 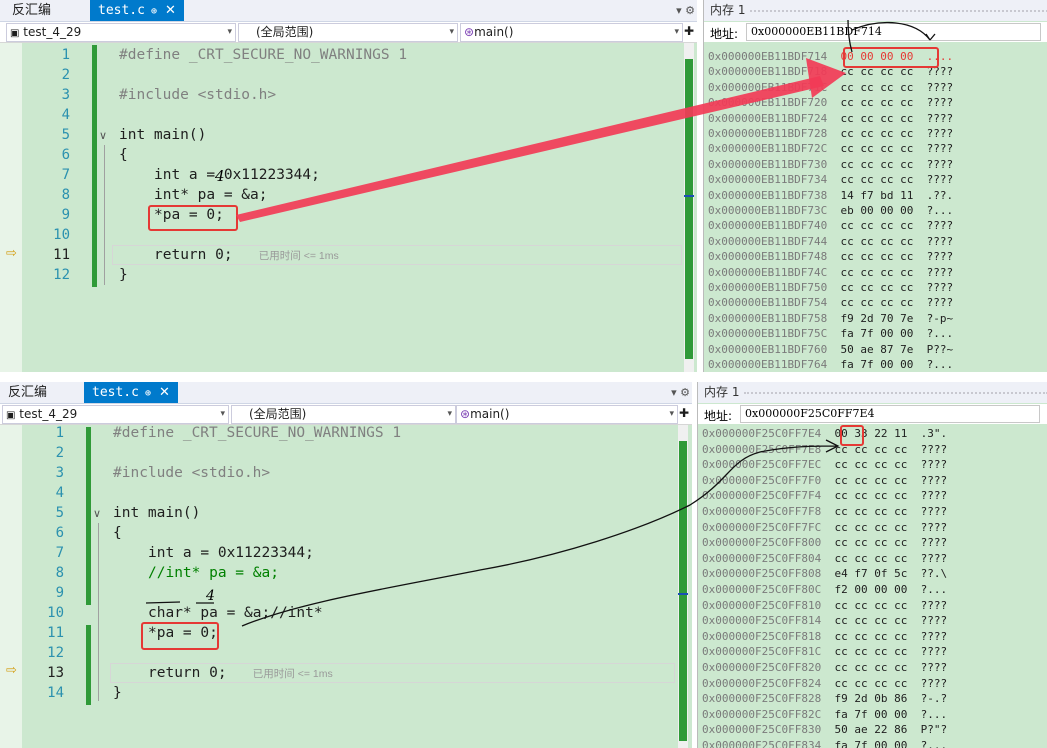 What do you see at coordinates (179, 602) in the screenshot?
I see `handwritten-underline` at bounding box center [179, 602].